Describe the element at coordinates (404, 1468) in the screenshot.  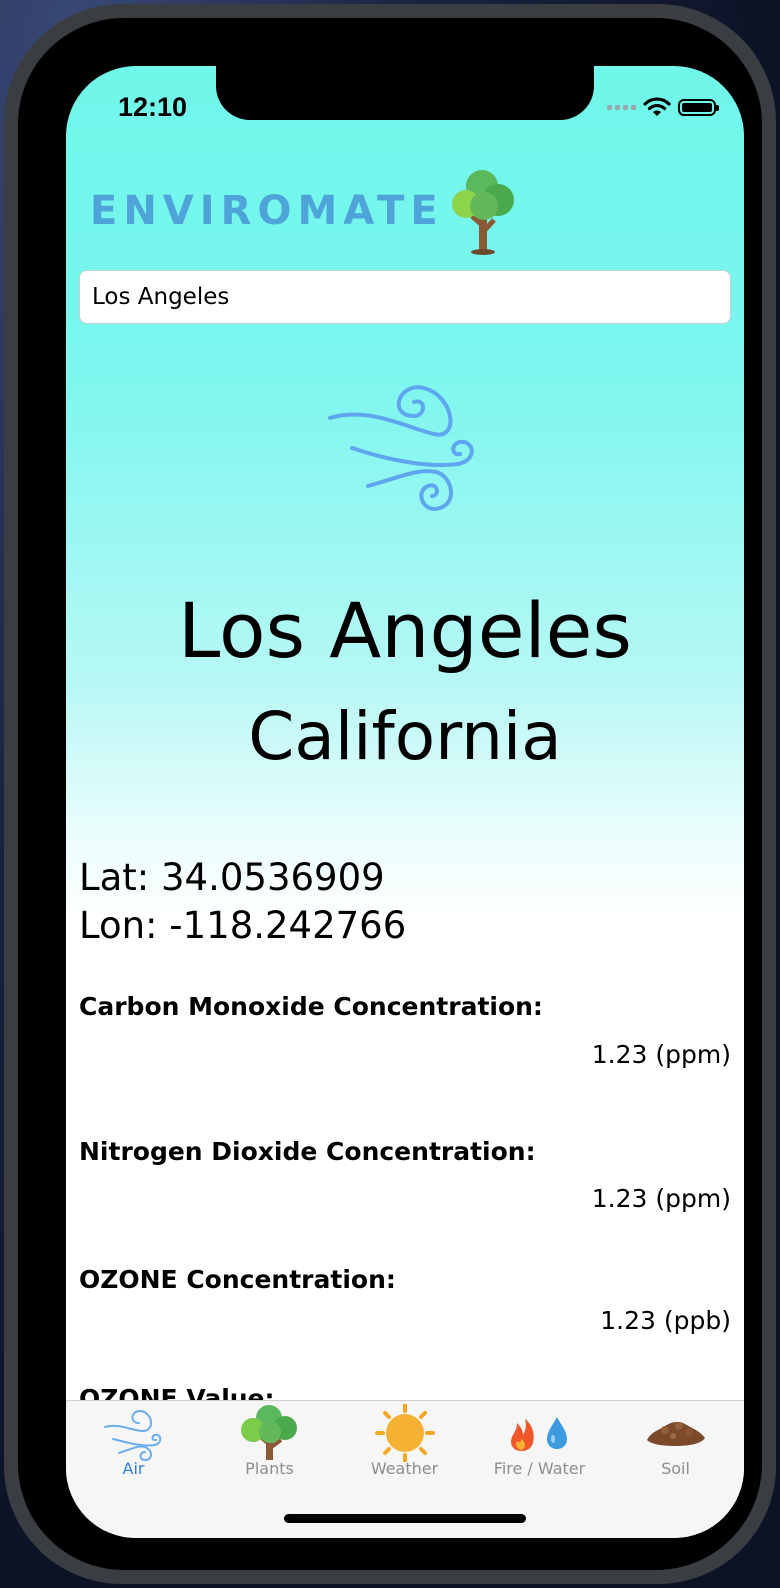
I see `tab-weather-label: Weather` at that location.